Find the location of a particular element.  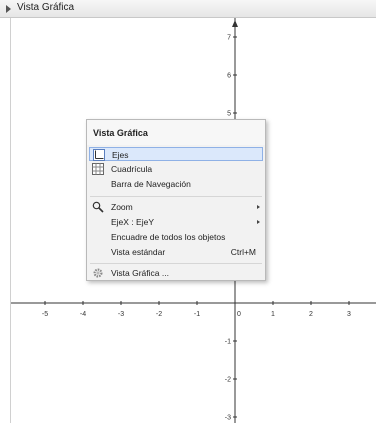

menu-item-zoom: Zoom is located at coordinates (176, 207).